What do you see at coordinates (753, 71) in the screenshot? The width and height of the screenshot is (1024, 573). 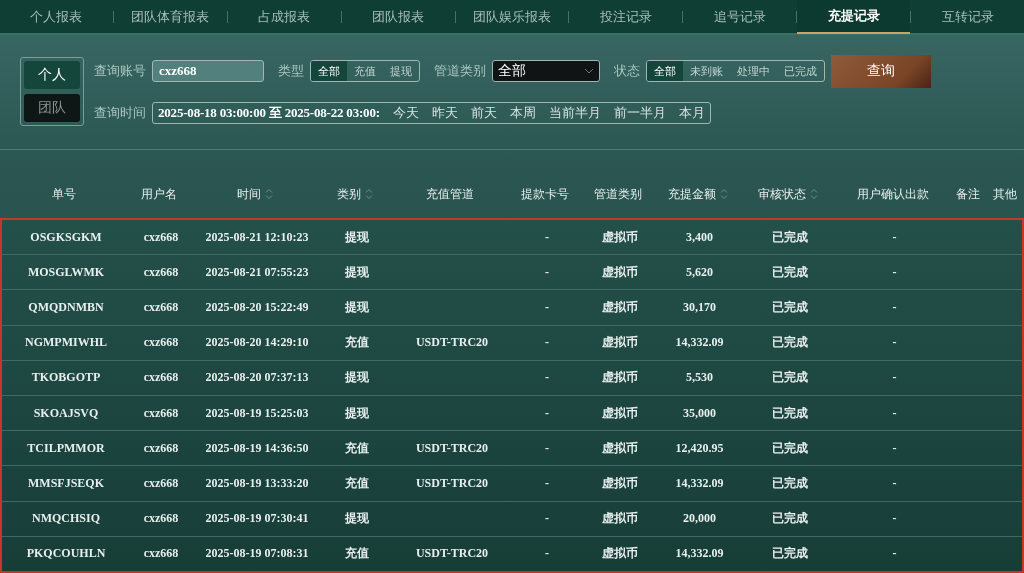 I see `status-option: 处理中` at bounding box center [753, 71].